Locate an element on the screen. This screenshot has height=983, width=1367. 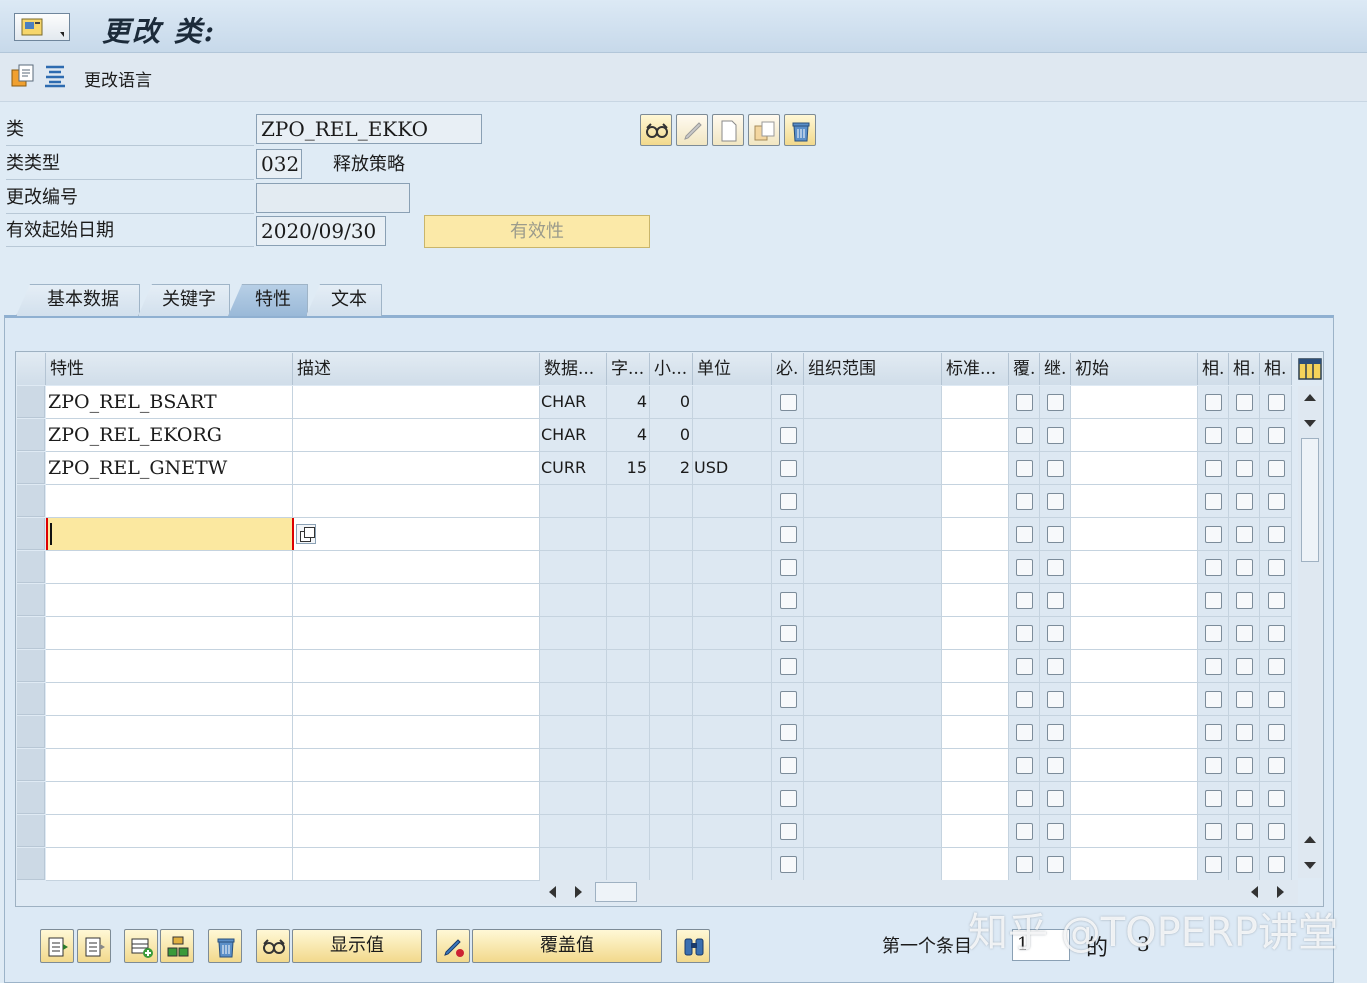
display-values-icon-button is located at coordinates (273, 946).